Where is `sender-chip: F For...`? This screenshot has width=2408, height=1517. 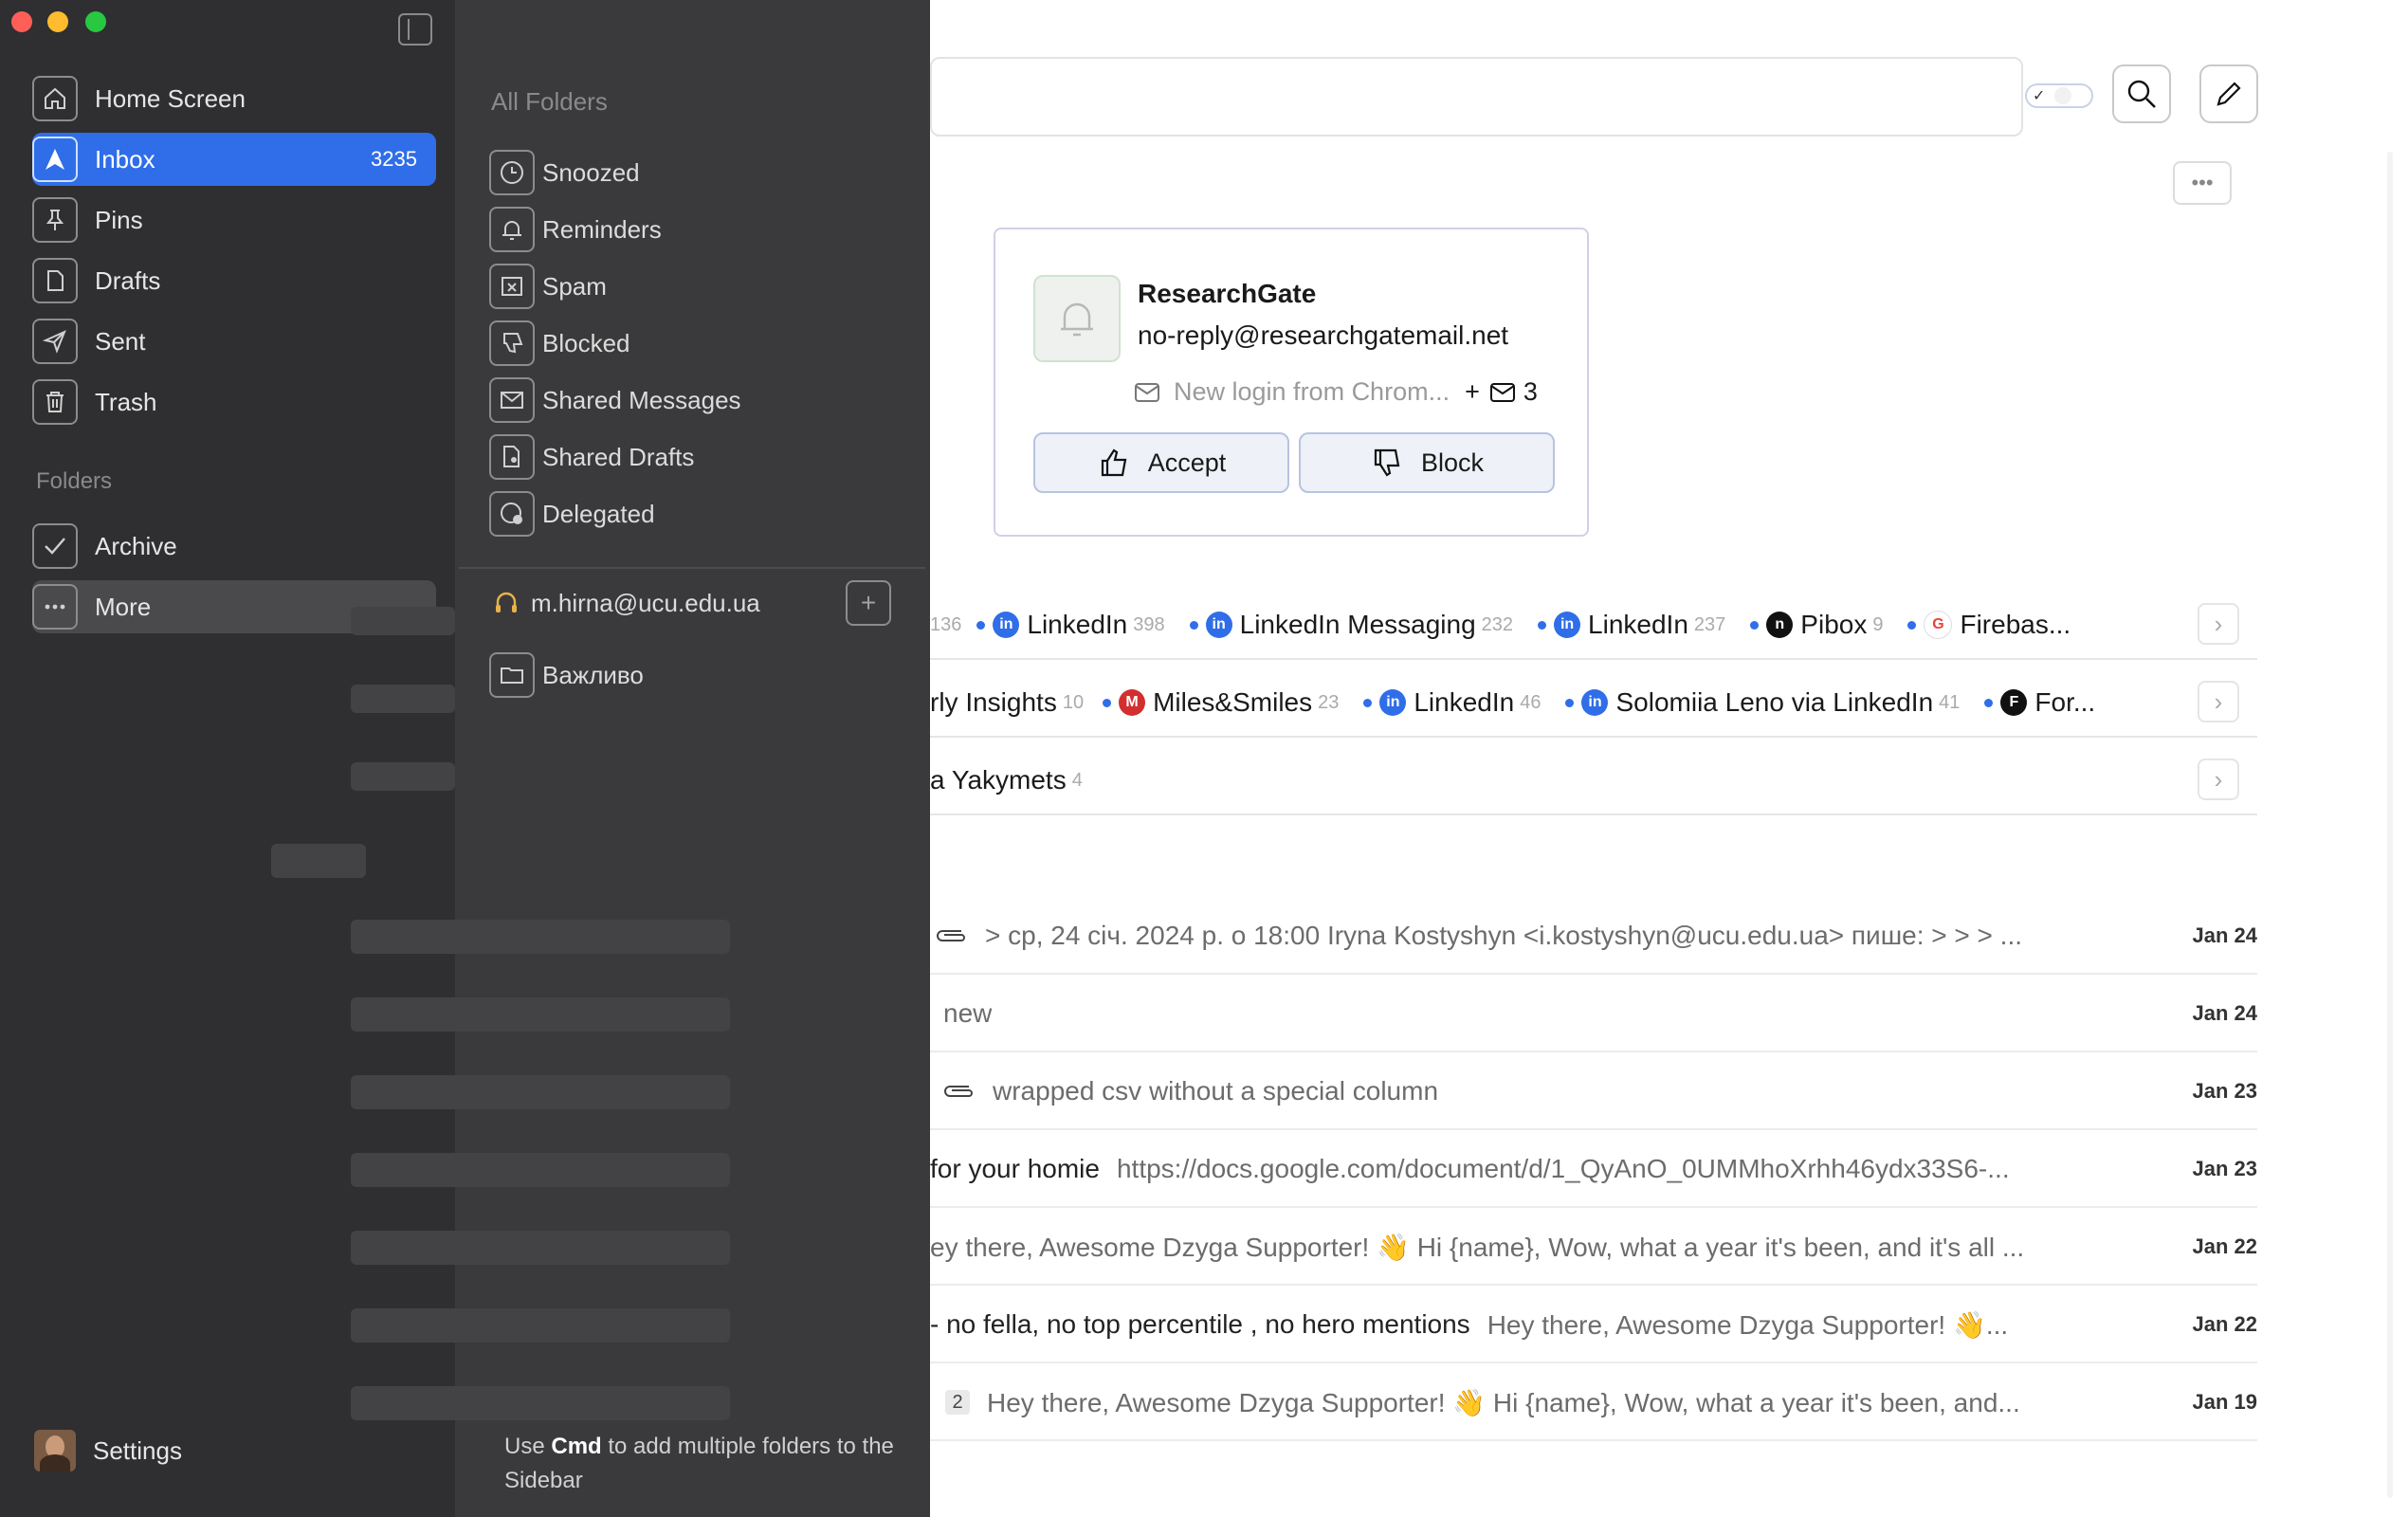
sender-chip: F For... is located at coordinates (2039, 702).